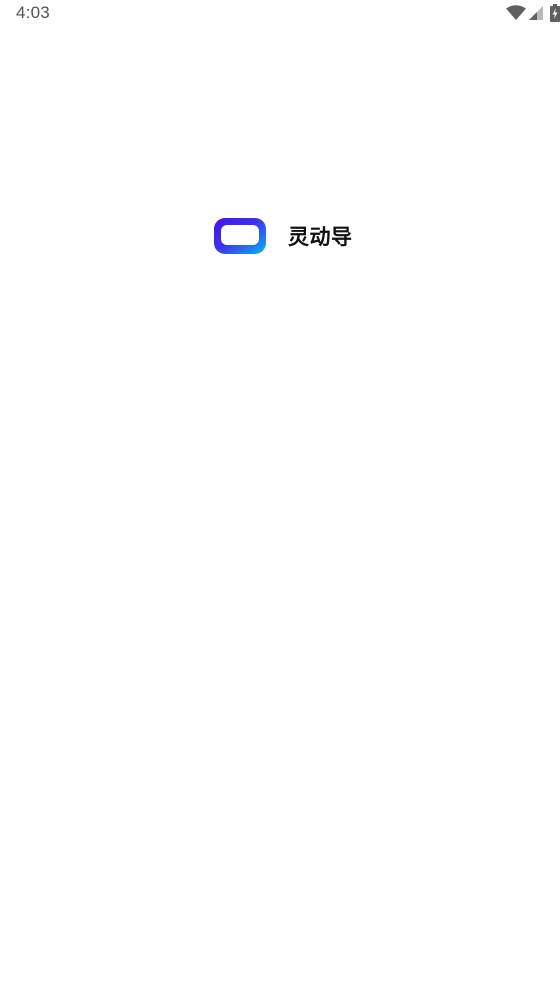 The height and width of the screenshot is (1000, 560). What do you see at coordinates (283, 236) in the screenshot?
I see `splash-brand: 灵动导` at bounding box center [283, 236].